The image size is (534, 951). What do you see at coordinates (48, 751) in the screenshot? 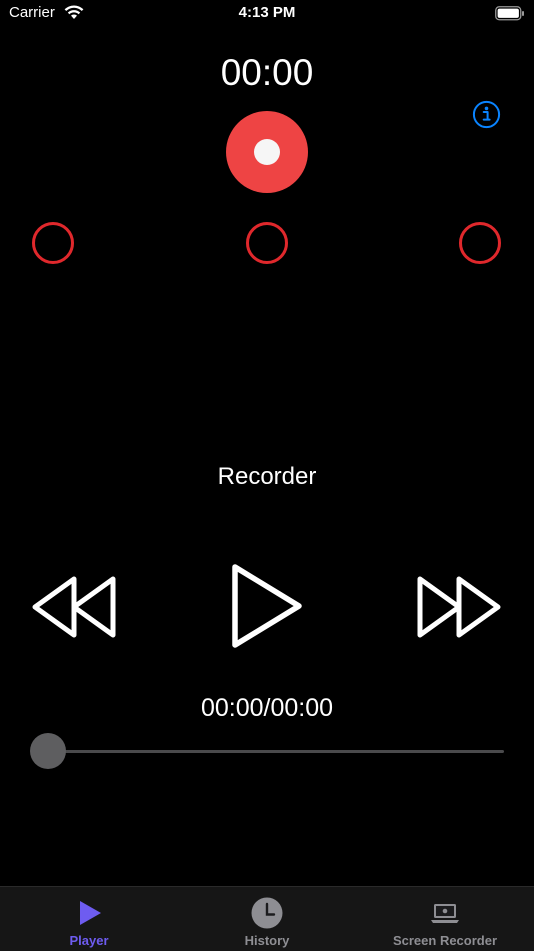
I see `slider-thumb` at bounding box center [48, 751].